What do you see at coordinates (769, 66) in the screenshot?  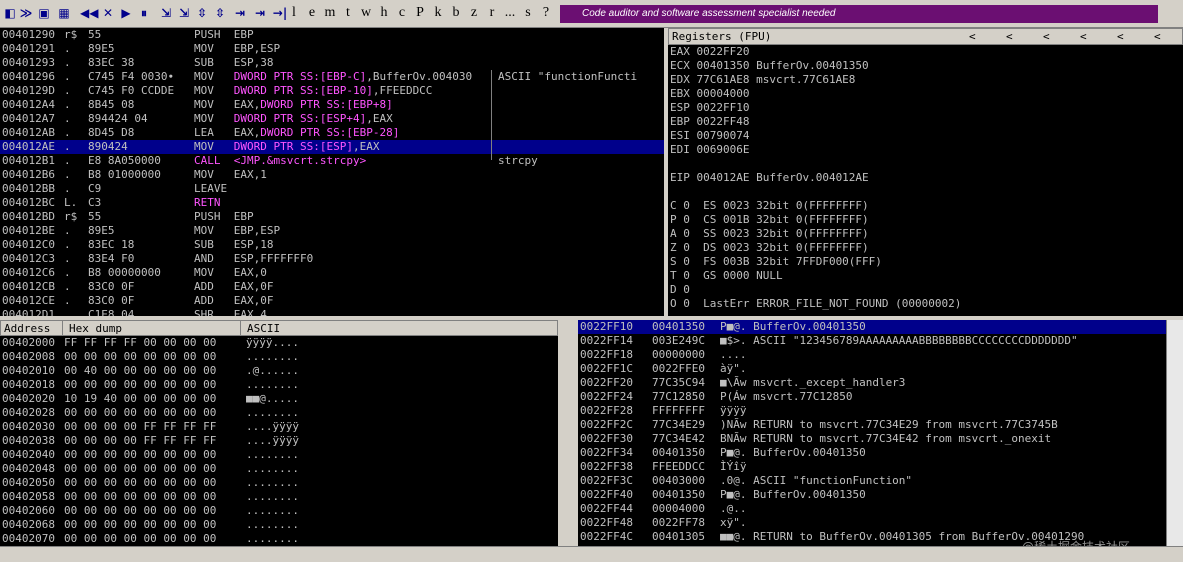 I see `register-line: ECX 00401350 BufferOv.00401350` at bounding box center [769, 66].